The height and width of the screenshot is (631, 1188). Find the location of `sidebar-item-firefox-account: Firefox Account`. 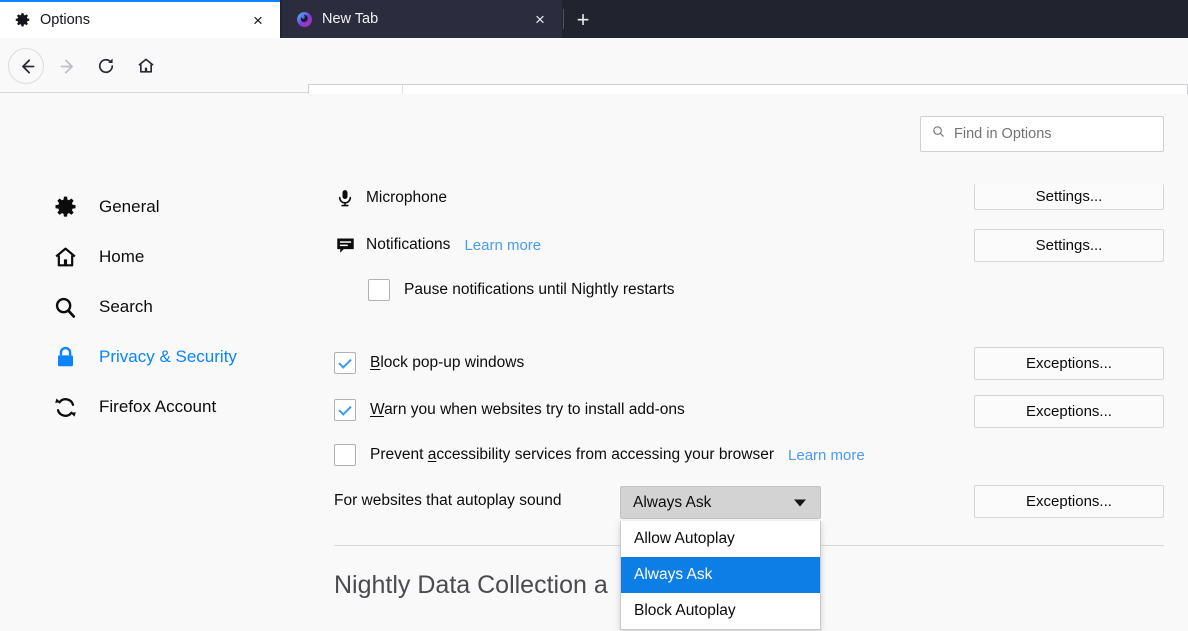

sidebar-item-firefox-account: Firefox Account is located at coordinates (172, 407).